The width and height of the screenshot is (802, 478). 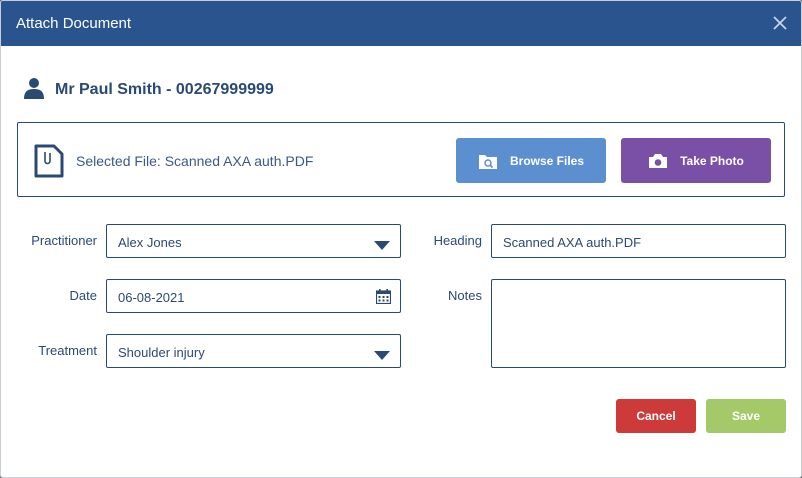 What do you see at coordinates (383, 298) in the screenshot?
I see `calendar-icon` at bounding box center [383, 298].